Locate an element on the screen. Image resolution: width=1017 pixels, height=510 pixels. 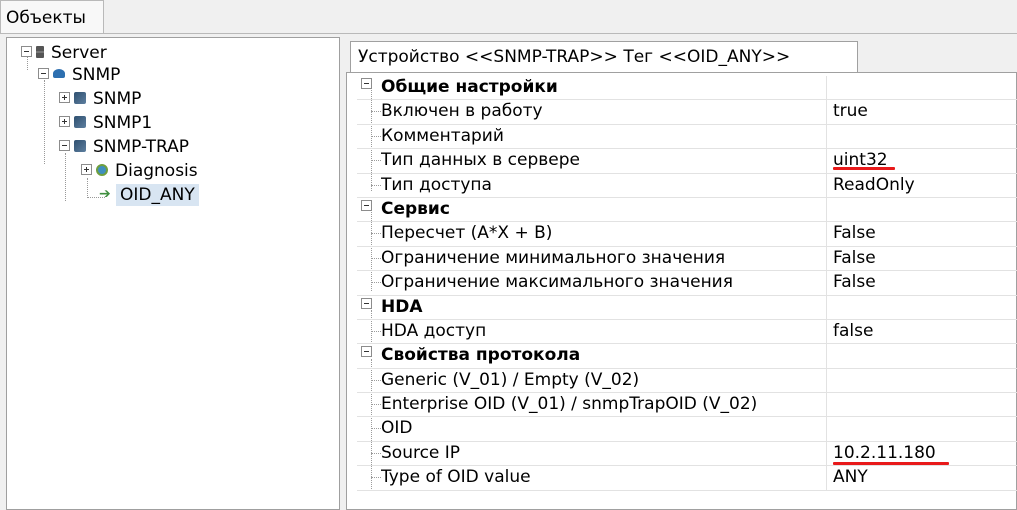
network-icon is located at coordinates (59, 73).